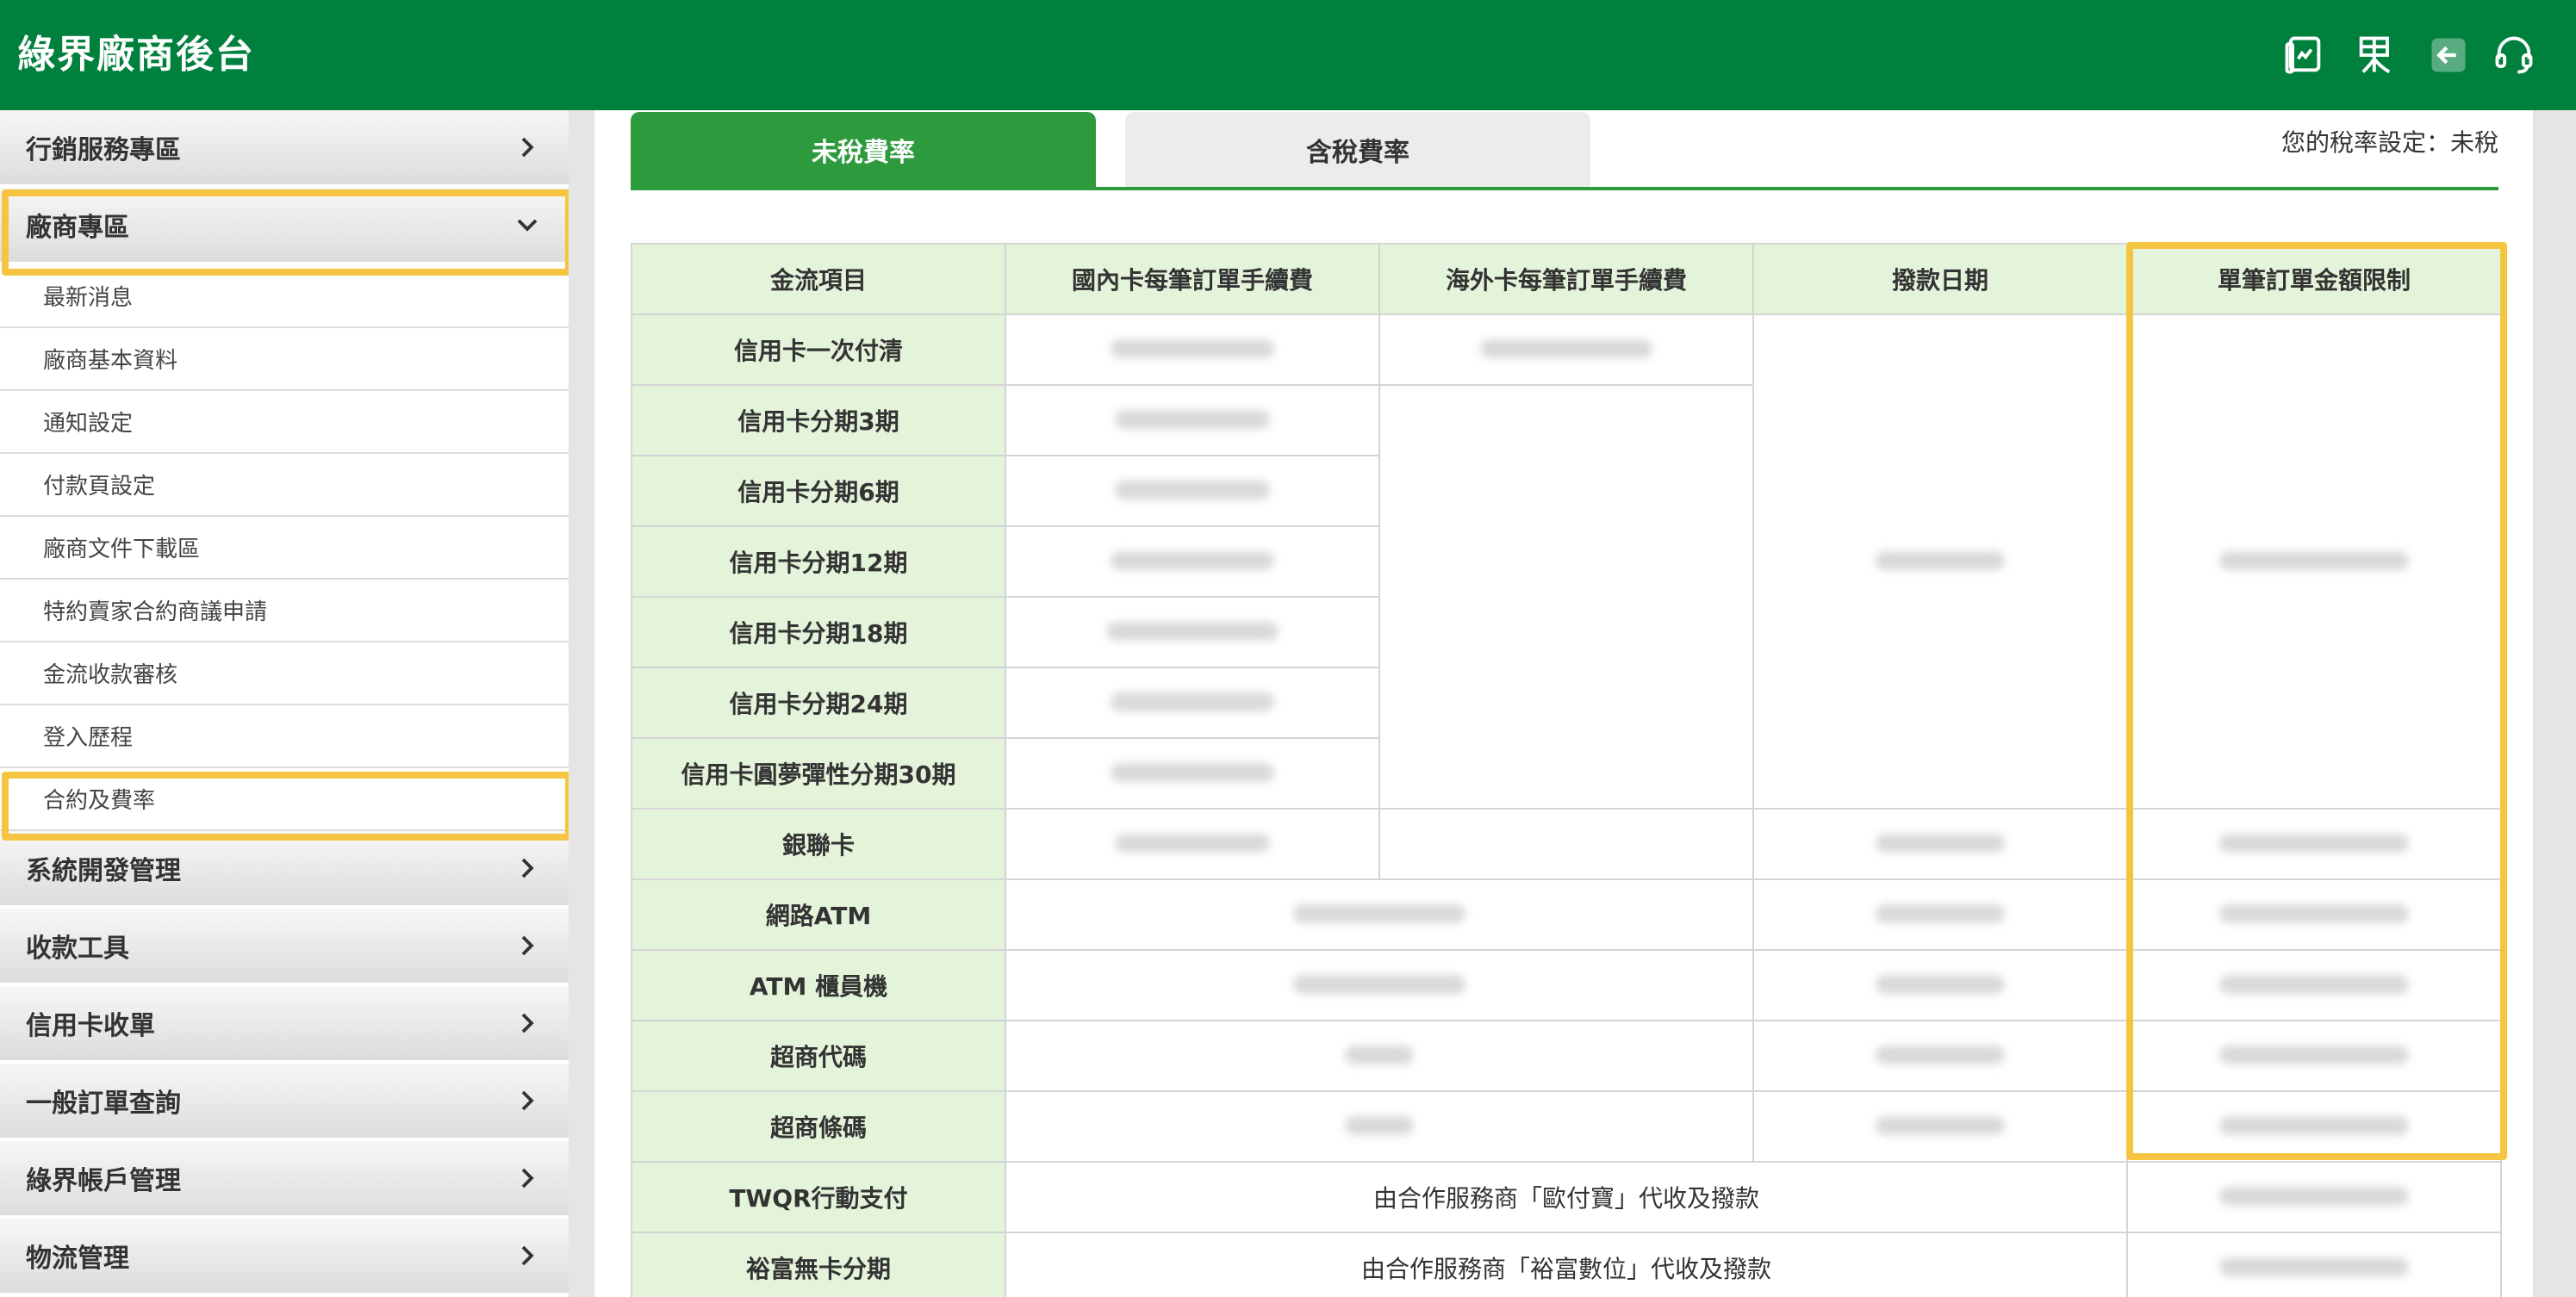  Describe the element at coordinates (285, 486) in the screenshot. I see `sidebar-item-payment-page-settings: 付款頁設定` at that location.